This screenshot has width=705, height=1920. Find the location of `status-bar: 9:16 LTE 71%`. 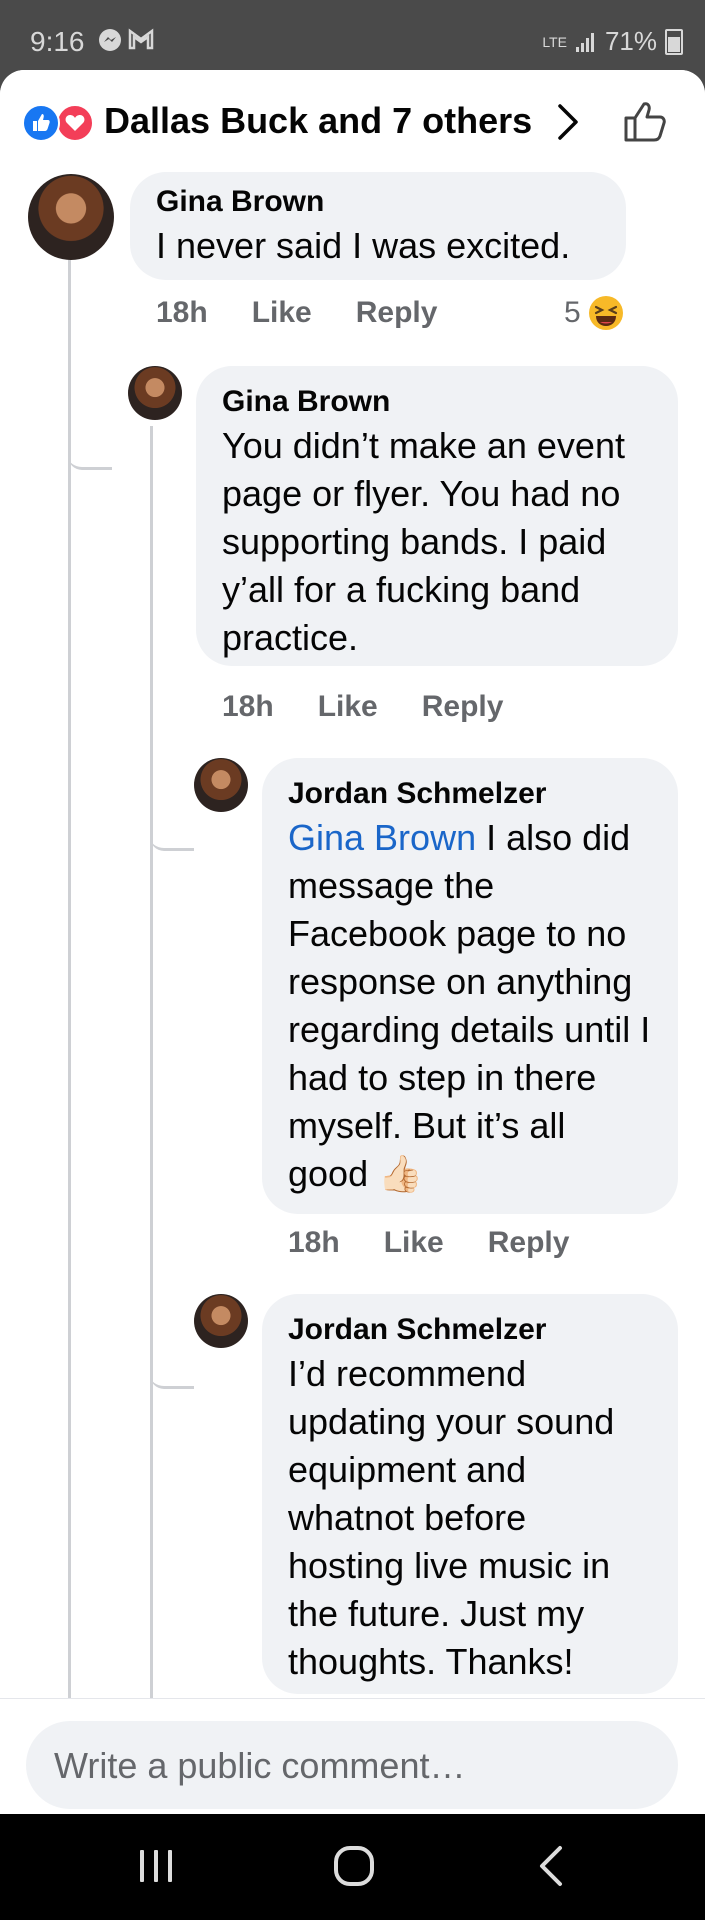

status-bar: 9:16 LTE 71% is located at coordinates (352, 35).